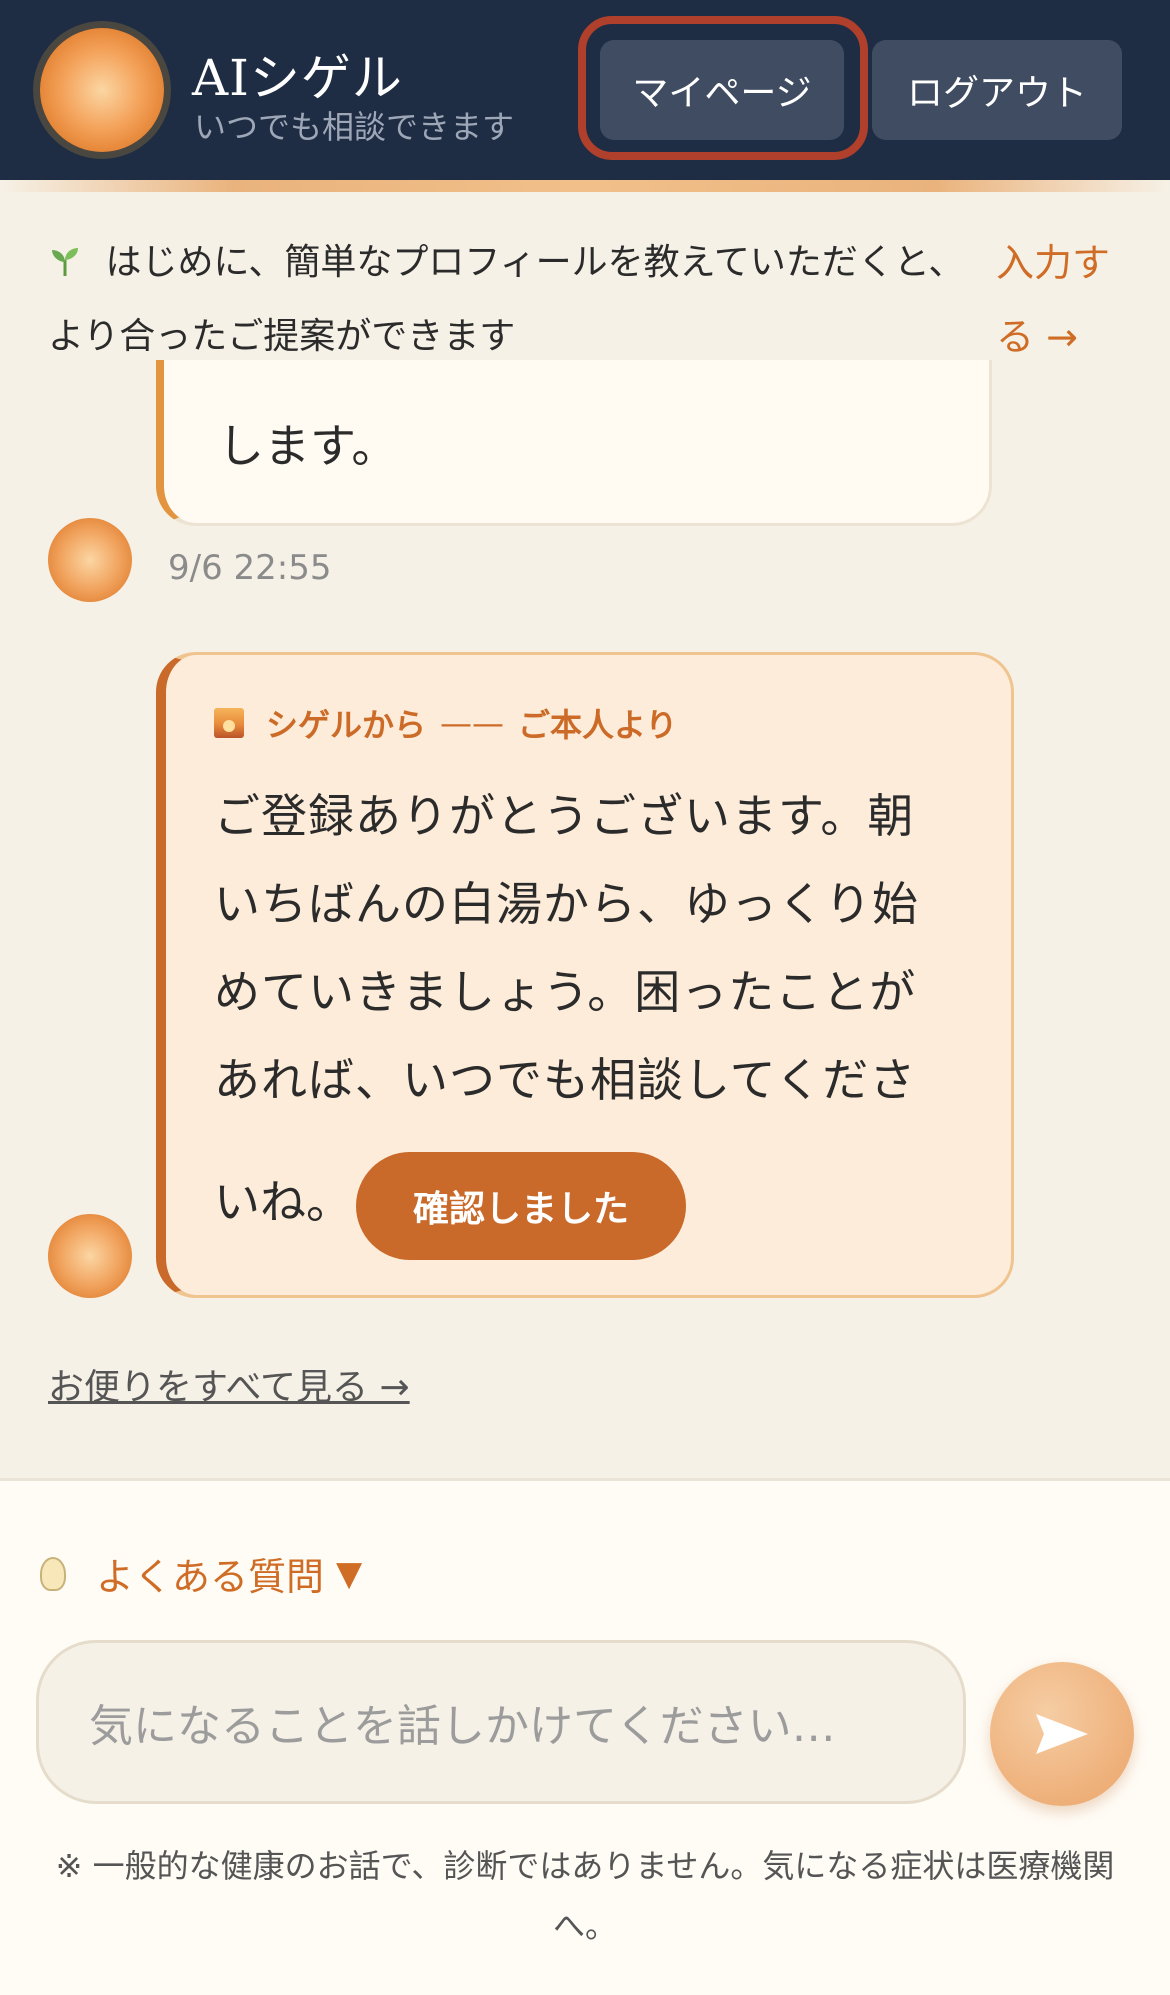 The image size is (1170, 1995). I want to click on app-logo-icon, so click(102, 90).